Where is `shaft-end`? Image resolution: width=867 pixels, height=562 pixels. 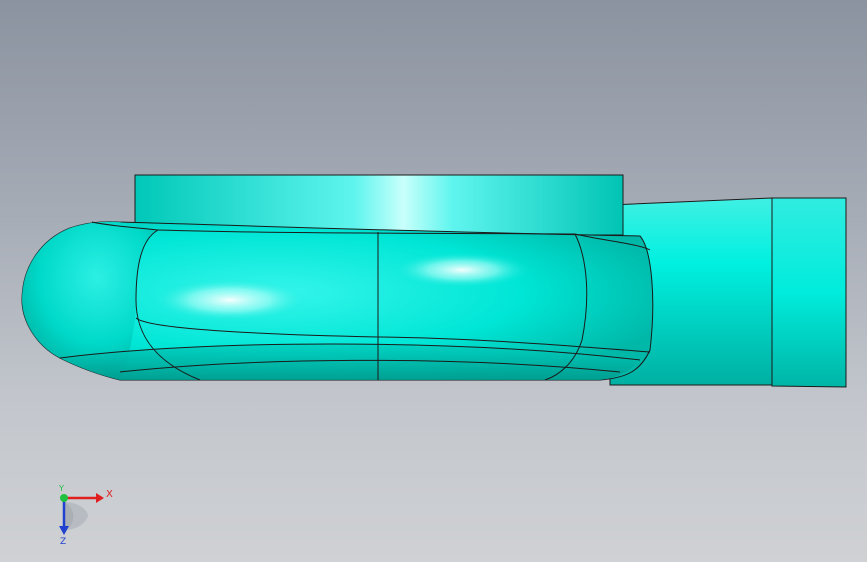
shaft-end is located at coordinates (809, 292).